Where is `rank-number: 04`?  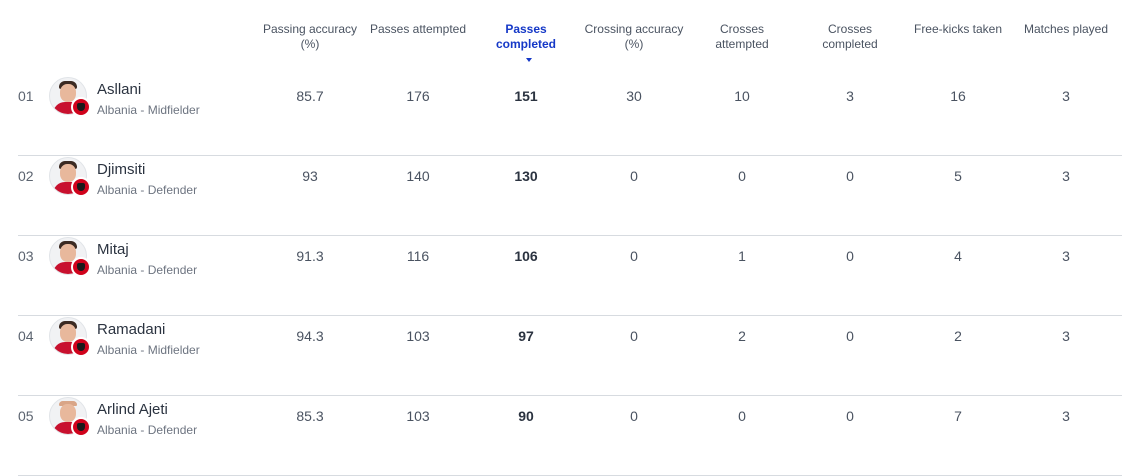 rank-number: 04 is located at coordinates (26, 336).